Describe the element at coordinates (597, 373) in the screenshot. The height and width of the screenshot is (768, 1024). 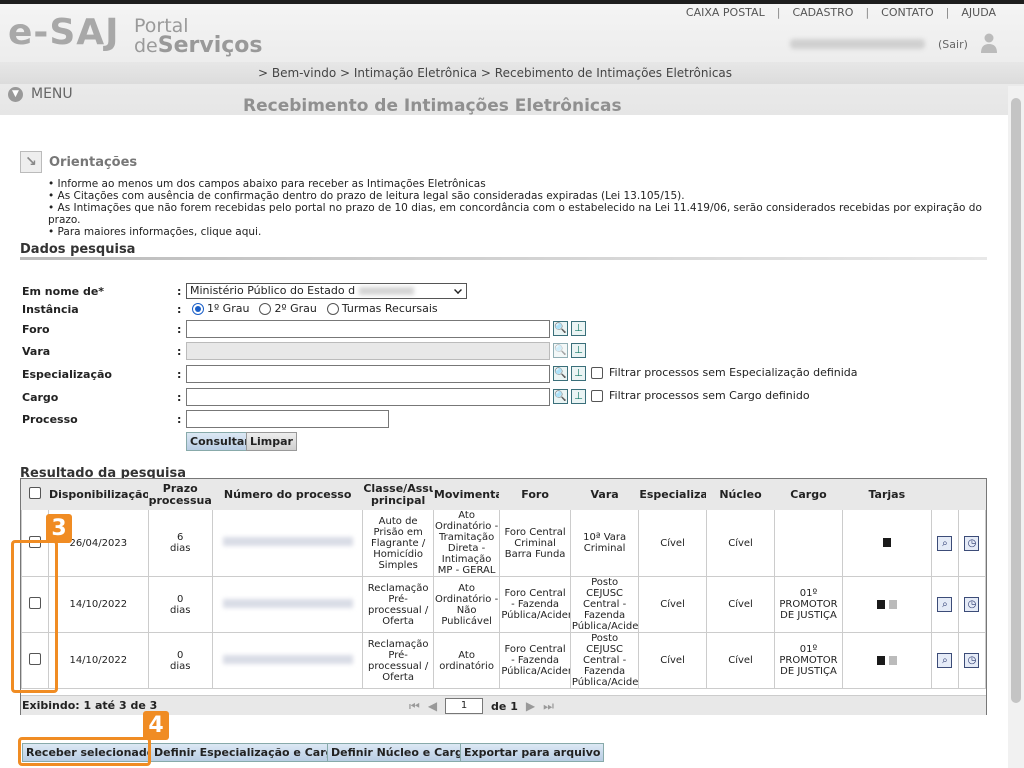
I see `filtrar-sem-especializacao-checkbox` at that location.